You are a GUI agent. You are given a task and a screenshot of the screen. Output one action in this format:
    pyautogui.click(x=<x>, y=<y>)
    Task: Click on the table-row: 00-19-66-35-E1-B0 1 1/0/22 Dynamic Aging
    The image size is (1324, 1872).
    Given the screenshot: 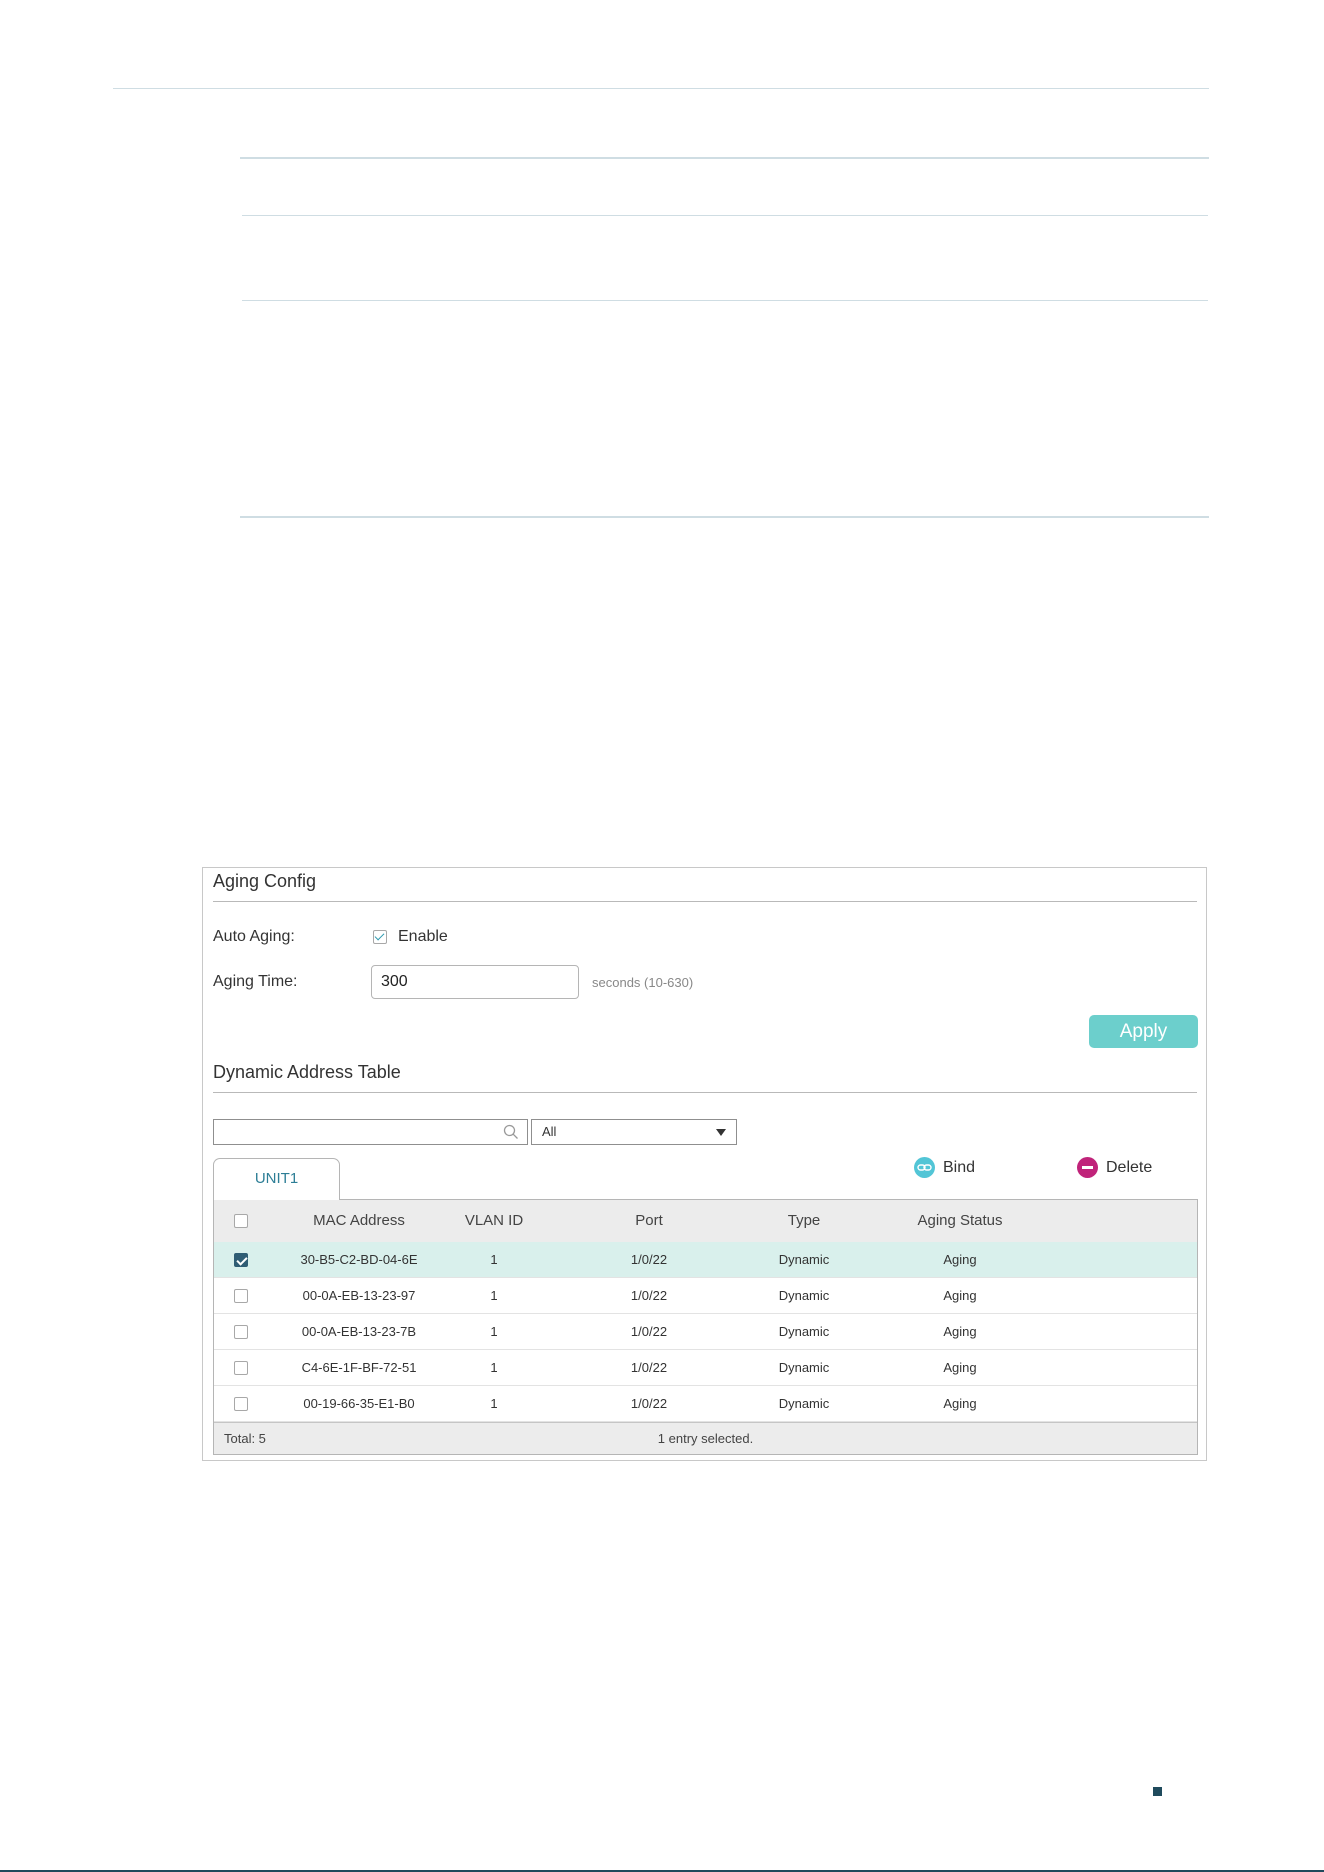 What is the action you would take?
    pyautogui.click(x=705, y=1404)
    